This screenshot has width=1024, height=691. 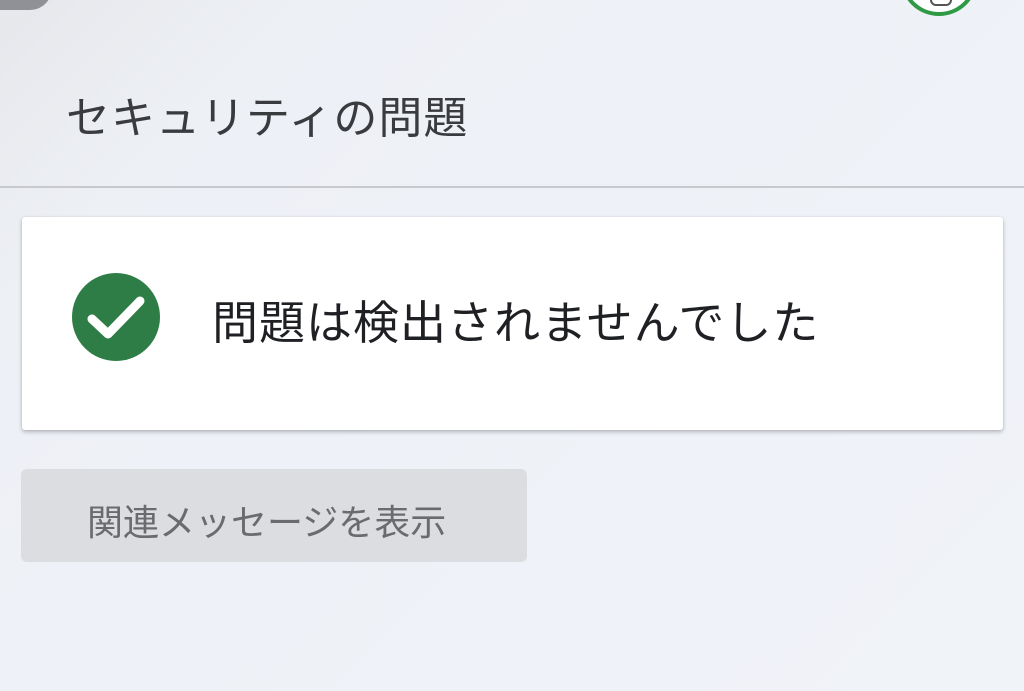 What do you see at coordinates (267, 118) in the screenshot?
I see `page-title: セキュリティの問題` at bounding box center [267, 118].